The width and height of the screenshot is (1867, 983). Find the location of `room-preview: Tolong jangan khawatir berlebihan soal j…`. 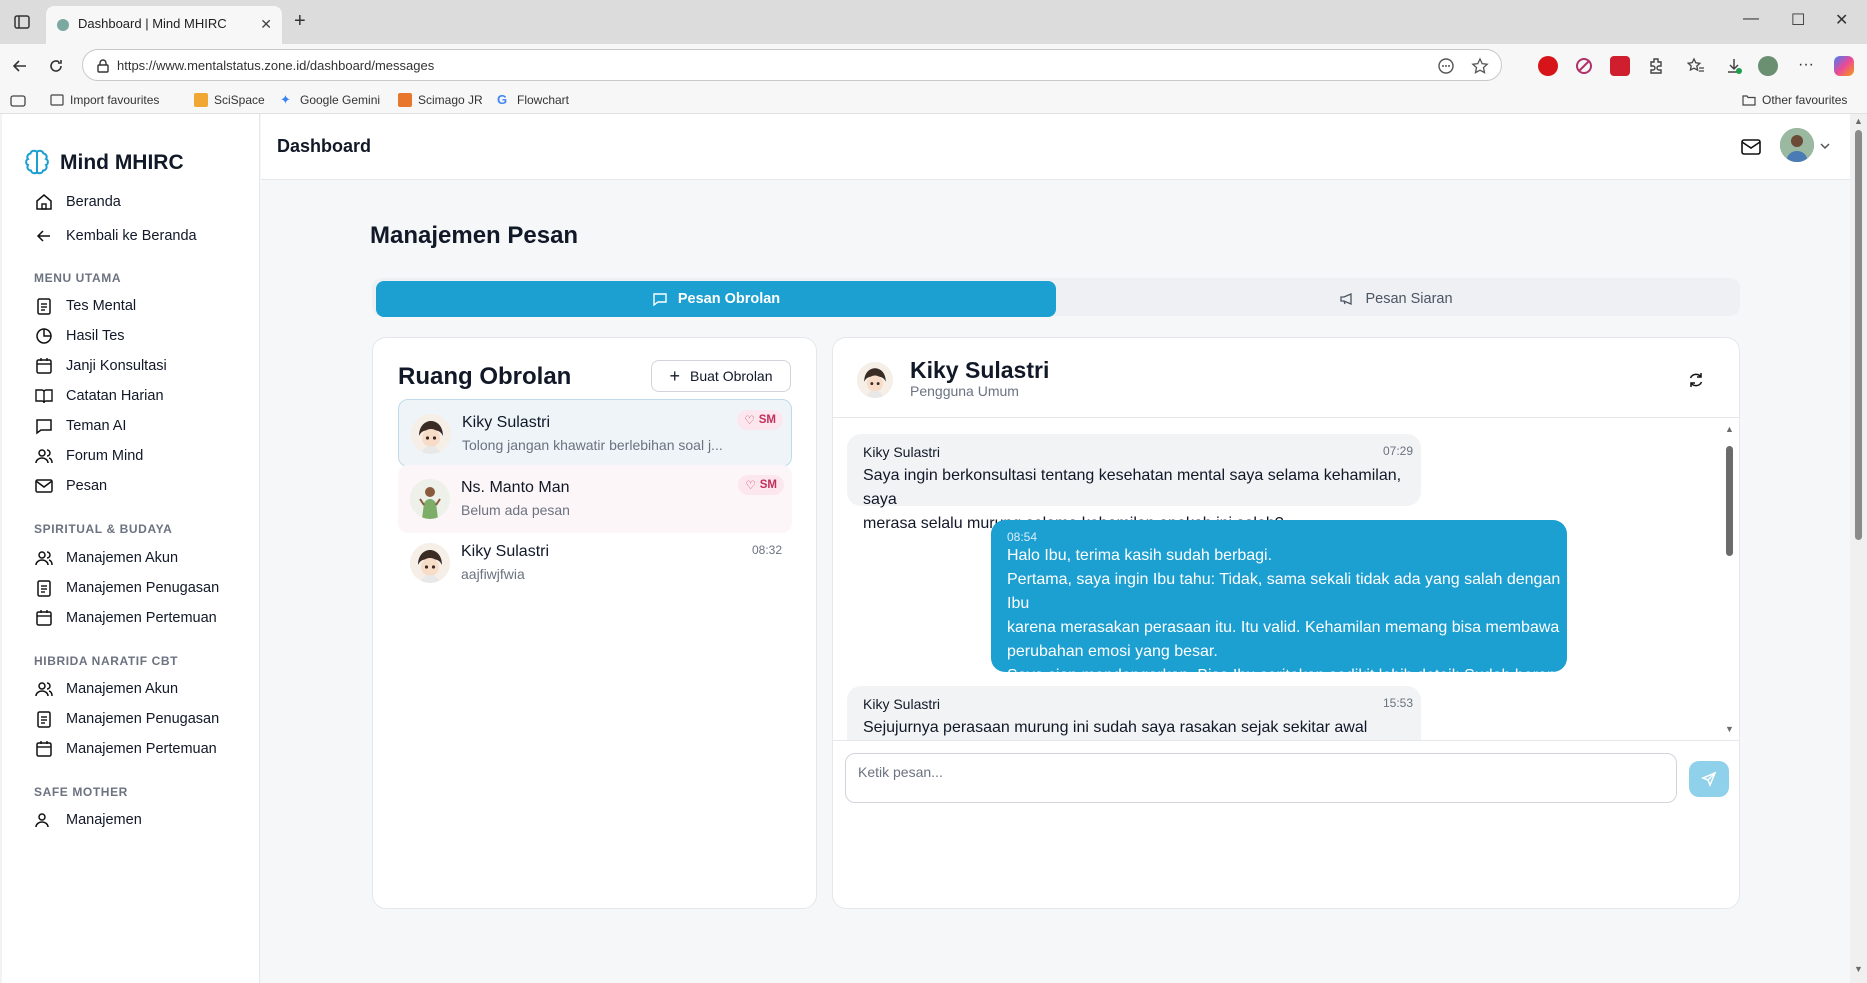

room-preview: Tolong jangan khawatir berlebihan soal j… is located at coordinates (592, 445).